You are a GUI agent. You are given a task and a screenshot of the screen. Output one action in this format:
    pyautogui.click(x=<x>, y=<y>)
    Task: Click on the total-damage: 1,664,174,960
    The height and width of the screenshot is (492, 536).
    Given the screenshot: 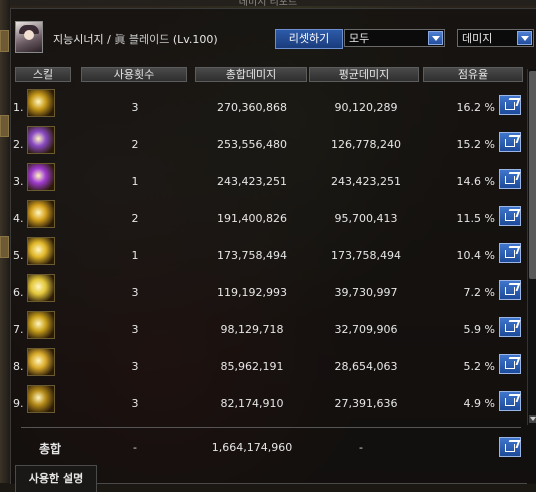 What is the action you would take?
    pyautogui.click(x=252, y=447)
    